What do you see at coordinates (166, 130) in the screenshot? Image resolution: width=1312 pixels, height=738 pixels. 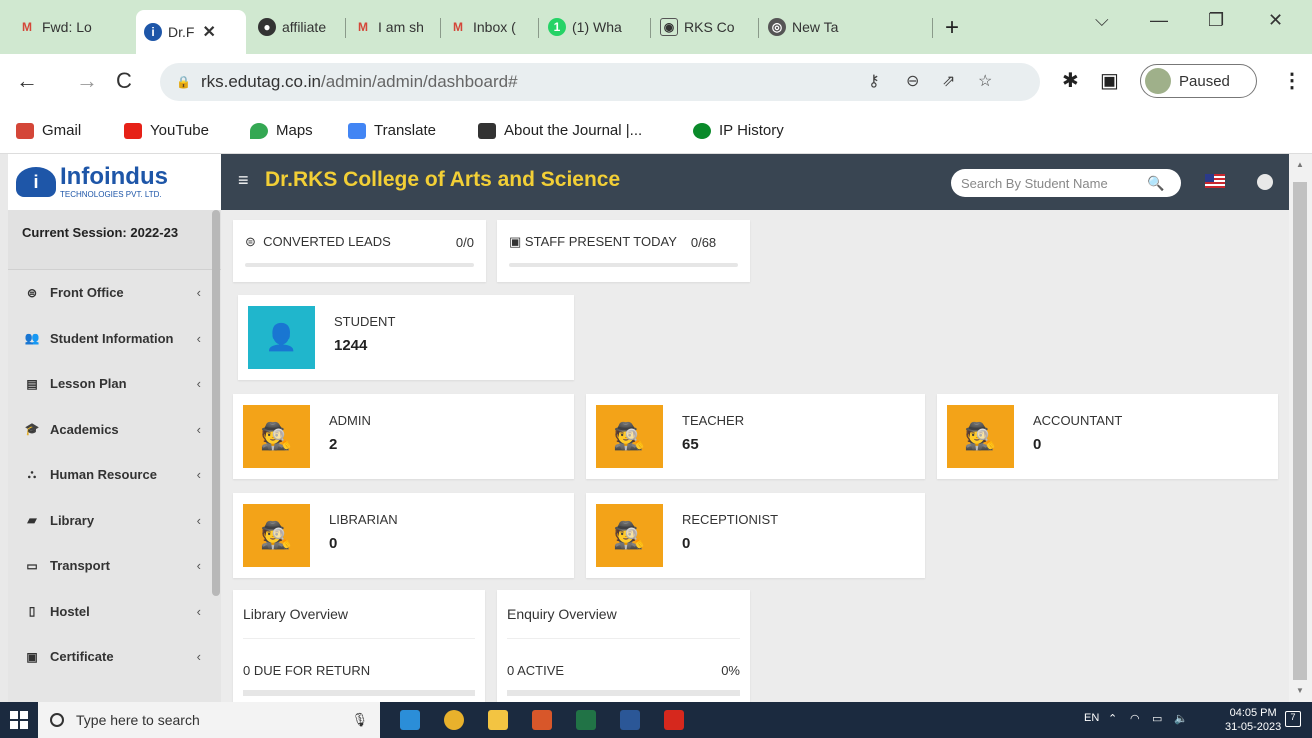 I see `bookmark-youtube: YouTube` at bounding box center [166, 130].